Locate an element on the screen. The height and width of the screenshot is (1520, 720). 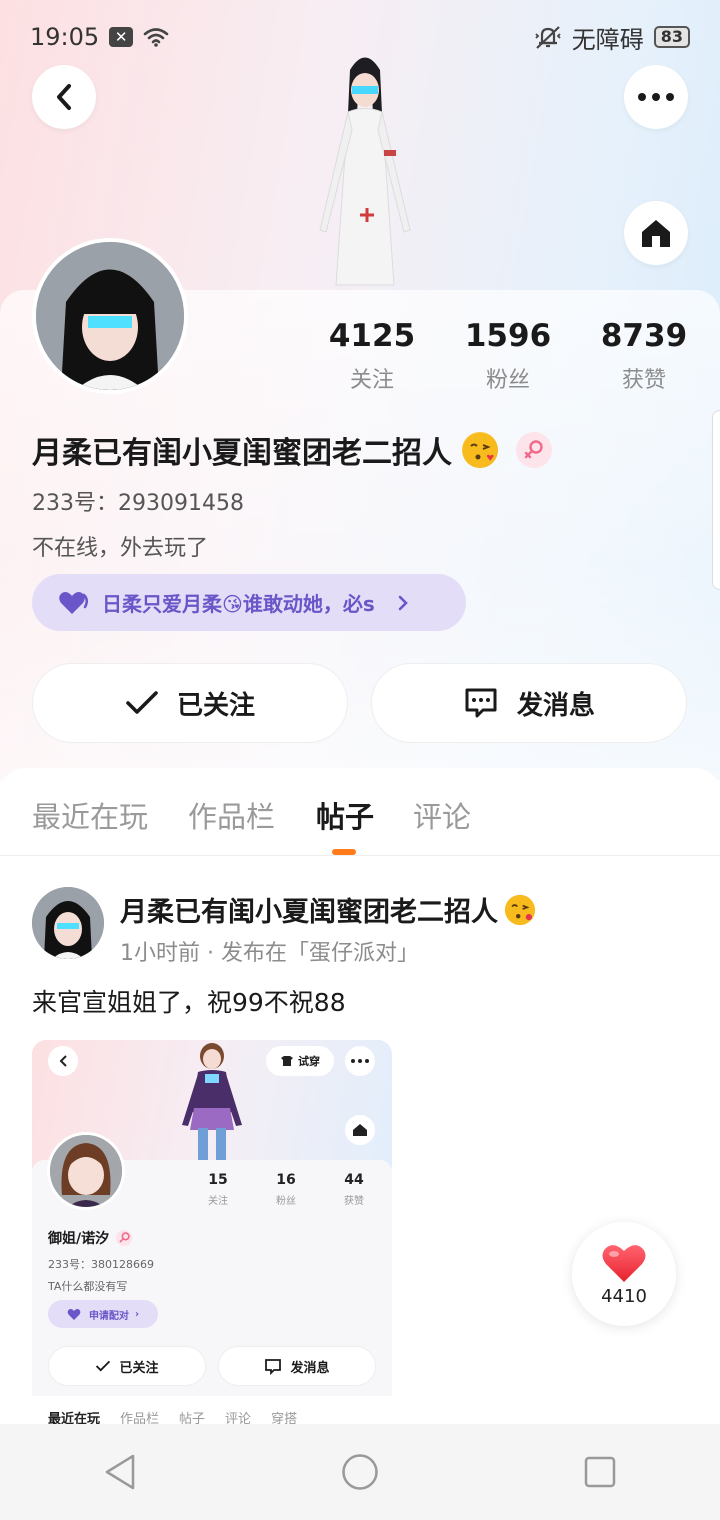
post-meta: 1小时前 · 发布在「蛋仔派对」 is located at coordinates (269, 953).